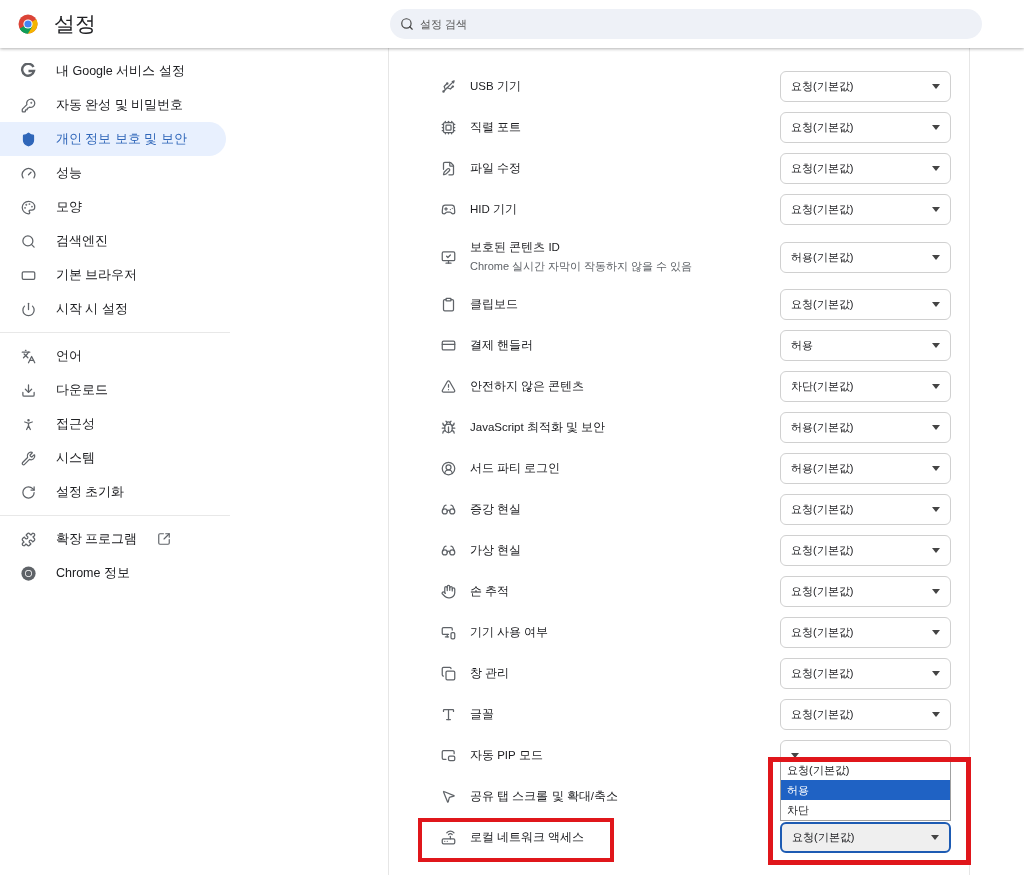  I want to click on sidebar-label: 설정 초기화, so click(90, 492).